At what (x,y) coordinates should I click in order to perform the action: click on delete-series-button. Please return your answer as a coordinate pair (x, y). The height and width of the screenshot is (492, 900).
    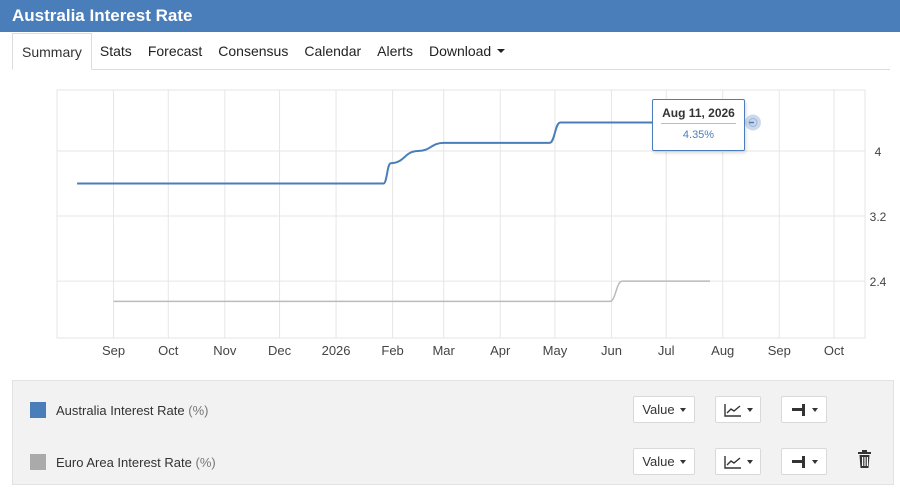
    Looking at the image, I should click on (865, 460).